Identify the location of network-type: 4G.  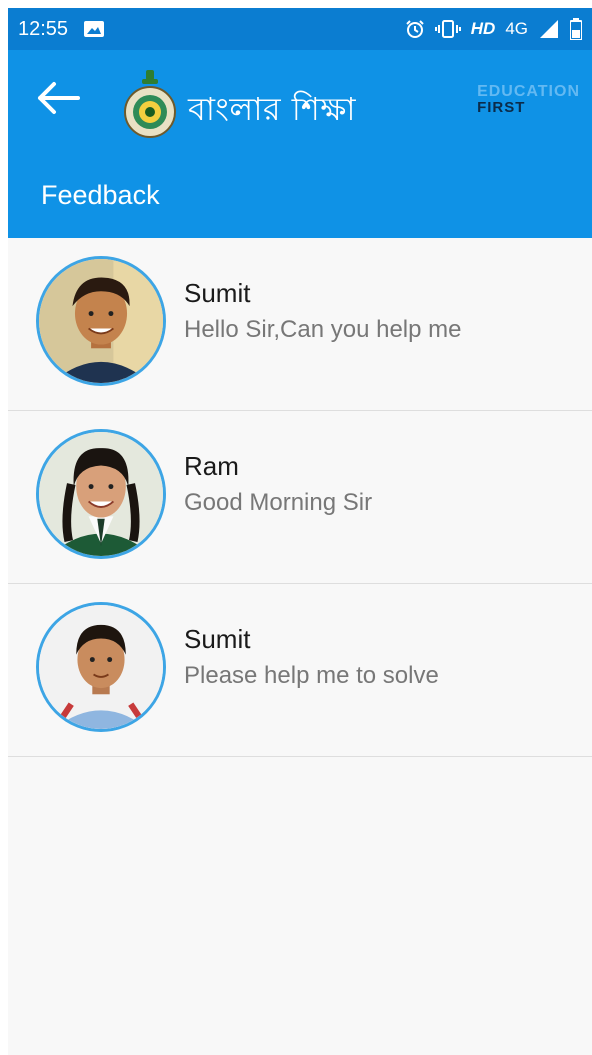
(516, 28).